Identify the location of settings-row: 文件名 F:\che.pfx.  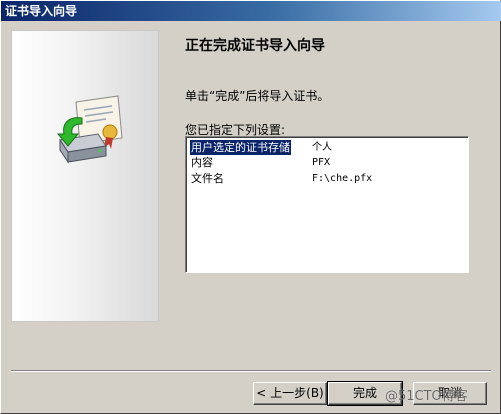
(324, 178).